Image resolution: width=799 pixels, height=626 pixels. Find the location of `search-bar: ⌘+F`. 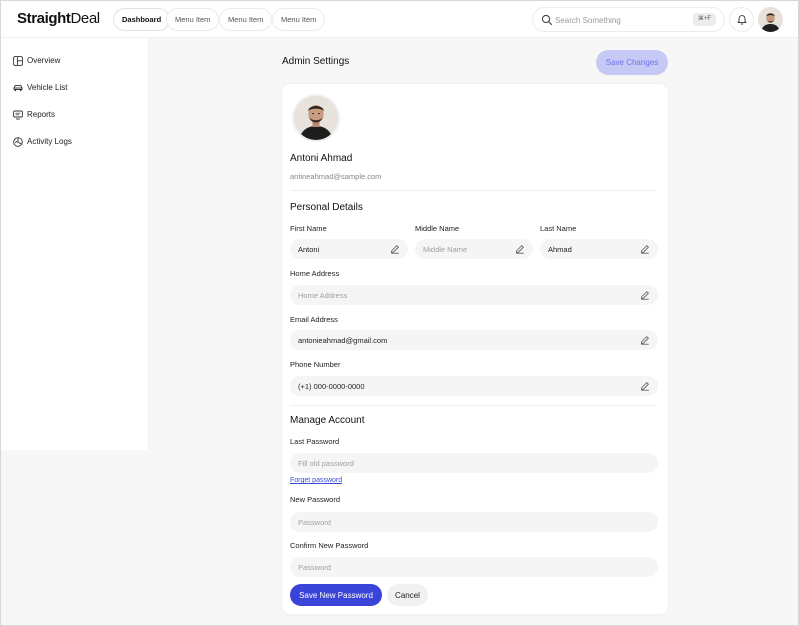

search-bar: ⌘+F is located at coordinates (628, 19).